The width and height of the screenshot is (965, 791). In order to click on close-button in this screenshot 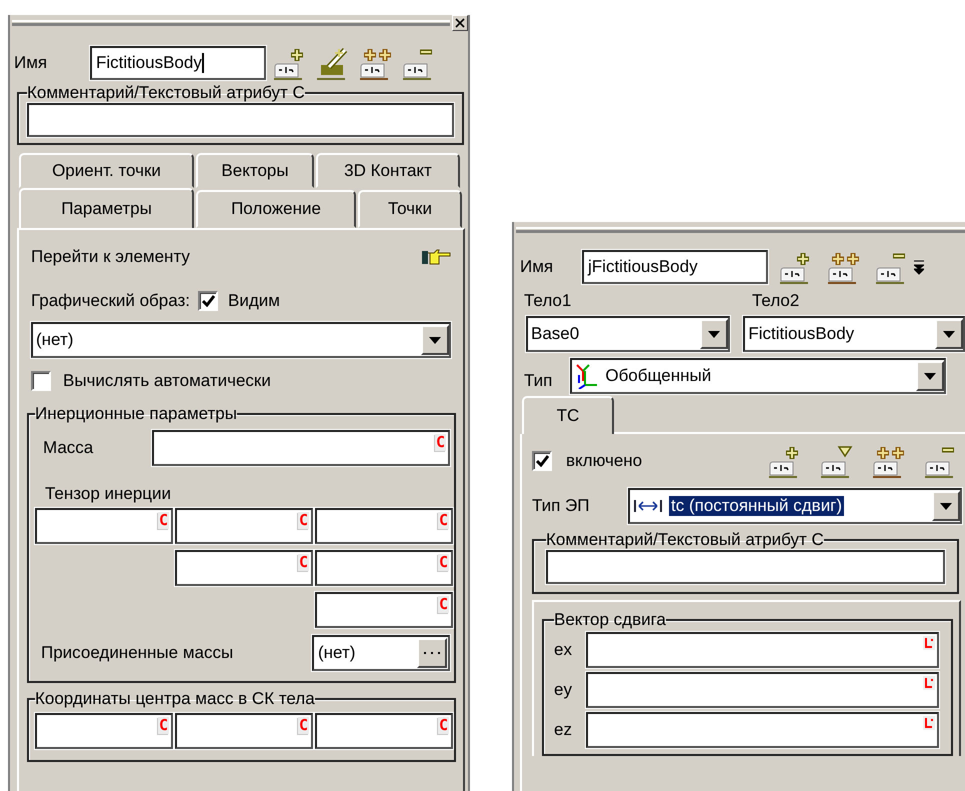, I will do `click(460, 23)`.